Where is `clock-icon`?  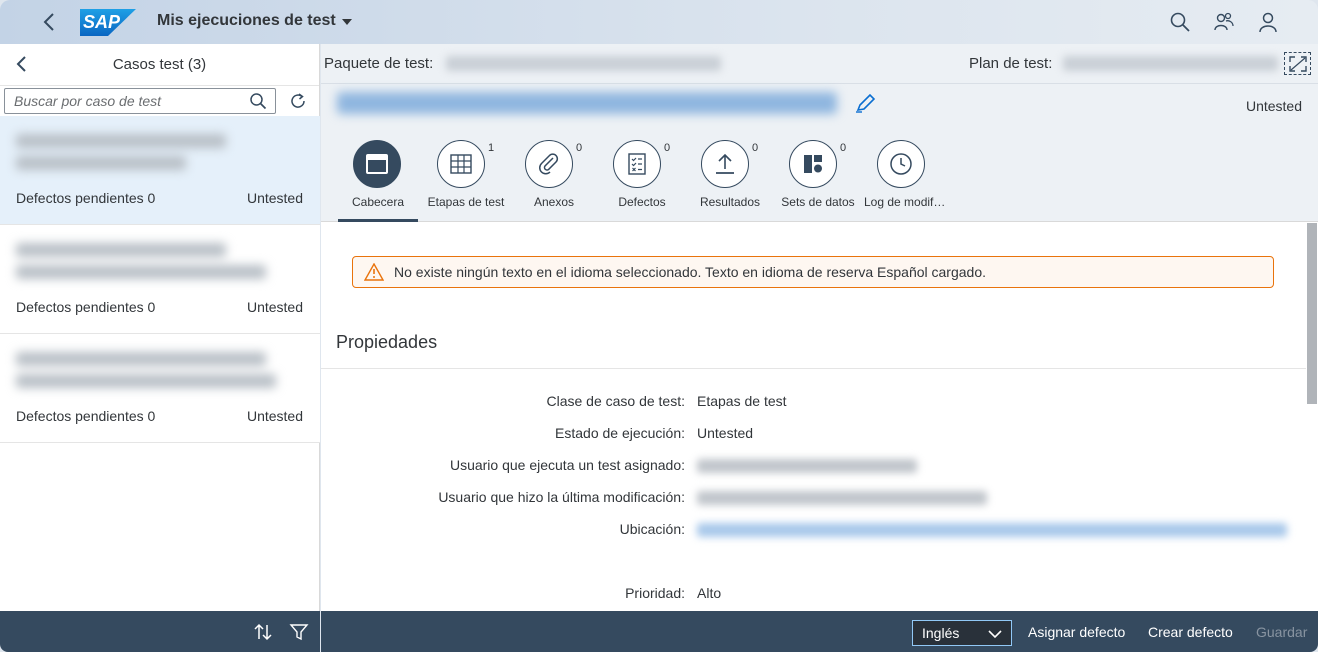 clock-icon is located at coordinates (901, 164).